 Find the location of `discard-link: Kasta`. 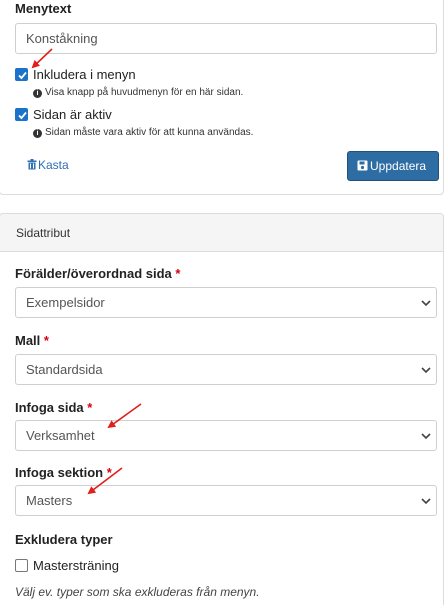

discard-link: Kasta is located at coordinates (48, 165).